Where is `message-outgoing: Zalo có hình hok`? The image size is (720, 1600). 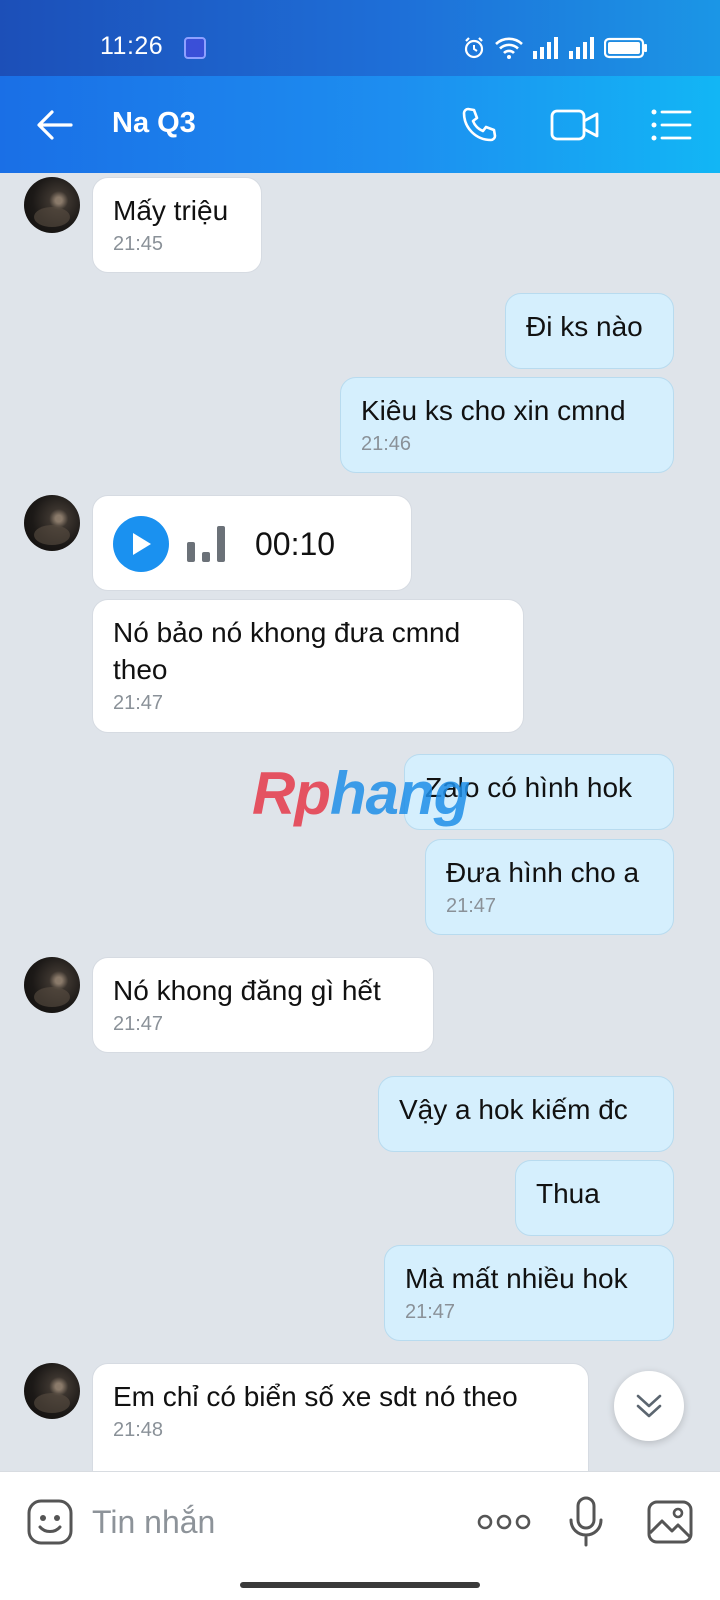 message-outgoing: Zalo có hình hok is located at coordinates (539, 792).